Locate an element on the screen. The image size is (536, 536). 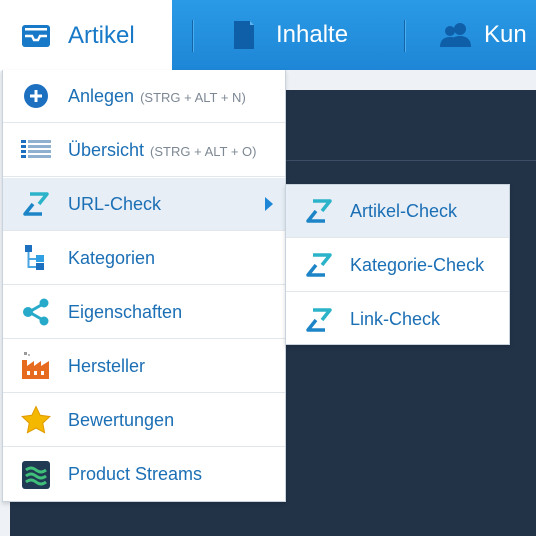
submenu-item-label: Artikel-Check is located at coordinates (404, 210).